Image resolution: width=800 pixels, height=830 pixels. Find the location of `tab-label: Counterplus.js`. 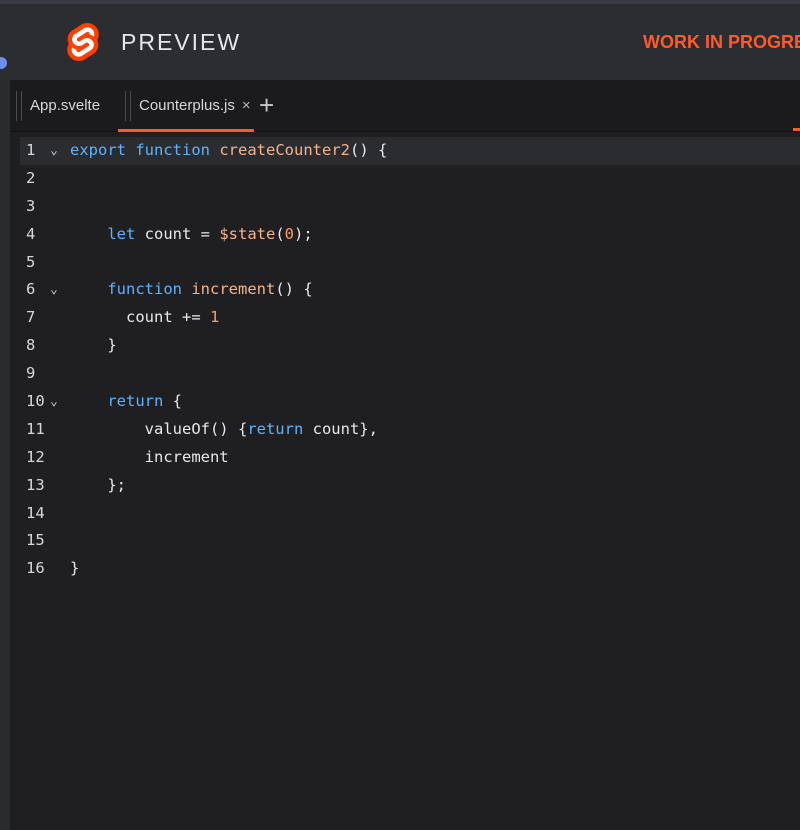

tab-label: Counterplus.js is located at coordinates (187, 105).